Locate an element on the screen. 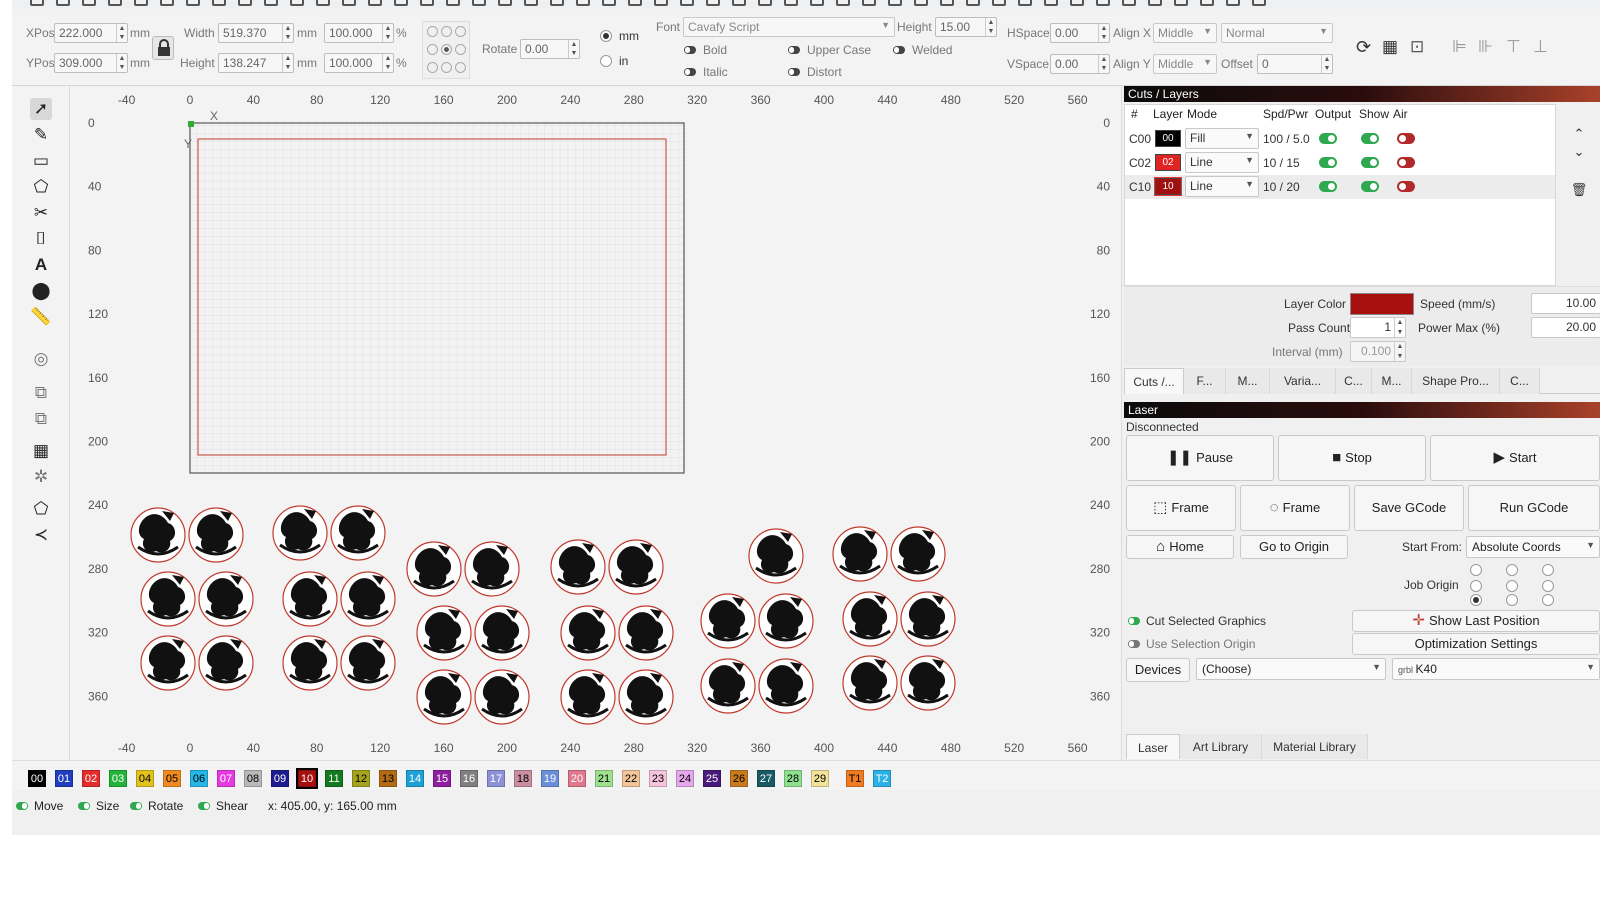 The width and height of the screenshot is (1600, 900). palette-chip-06: 06 is located at coordinates (199, 778).